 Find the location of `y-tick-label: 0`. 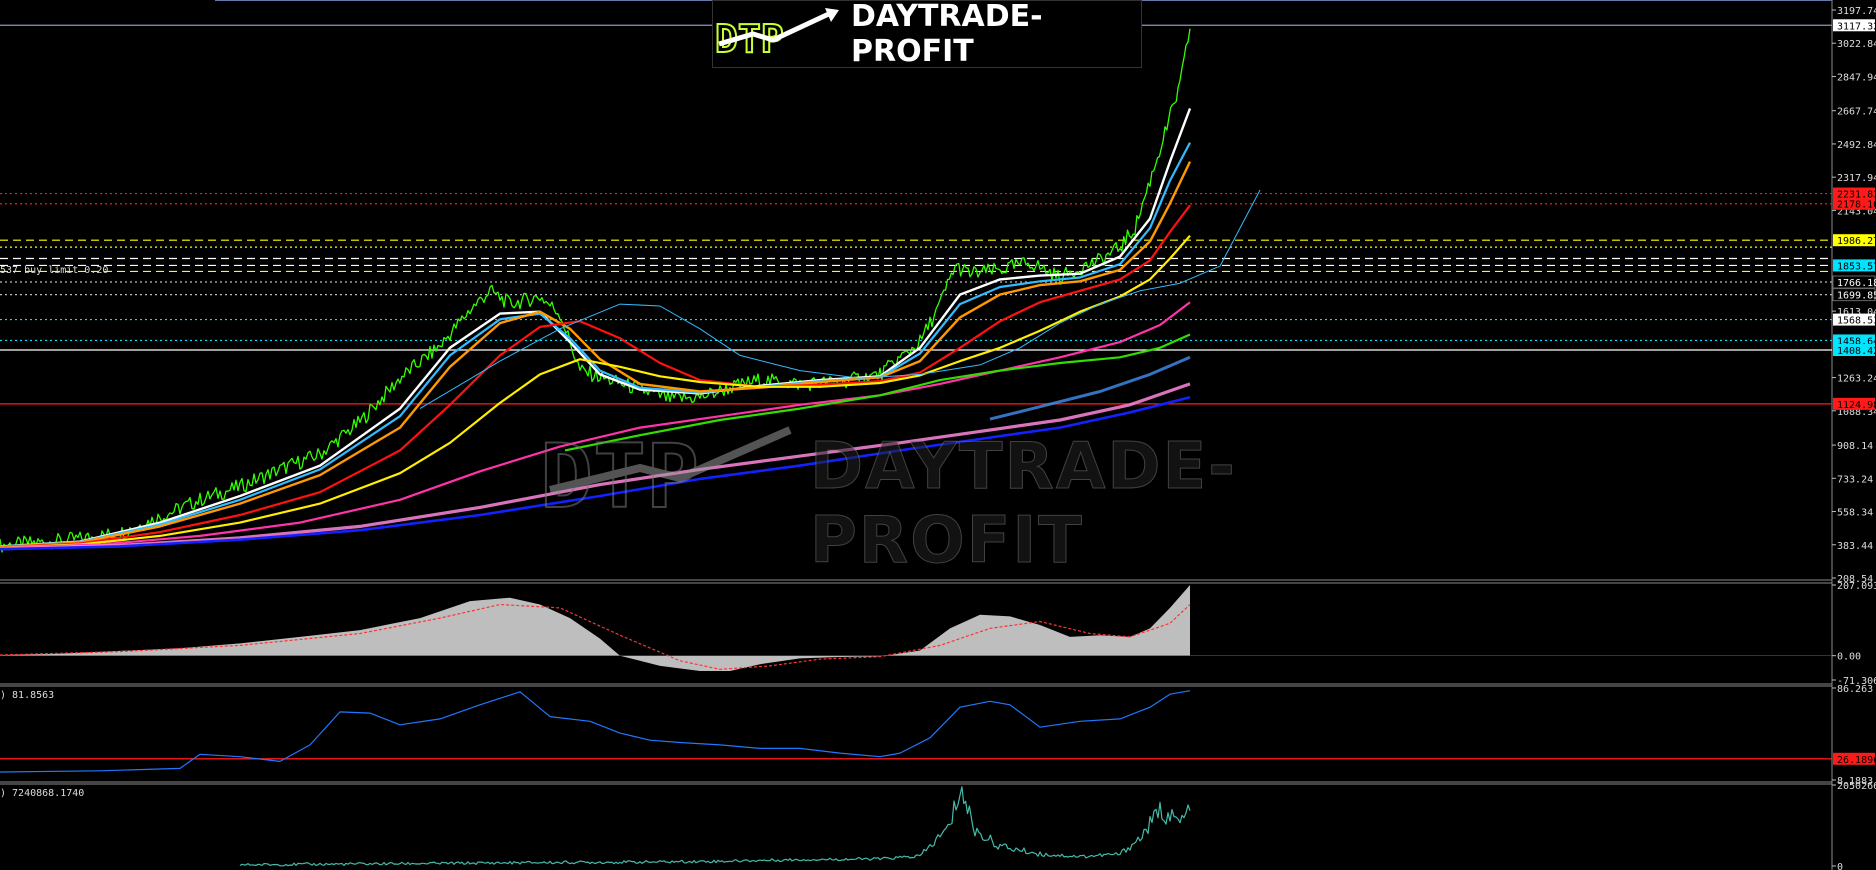

y-tick-label: 0 is located at coordinates (1840, 866).